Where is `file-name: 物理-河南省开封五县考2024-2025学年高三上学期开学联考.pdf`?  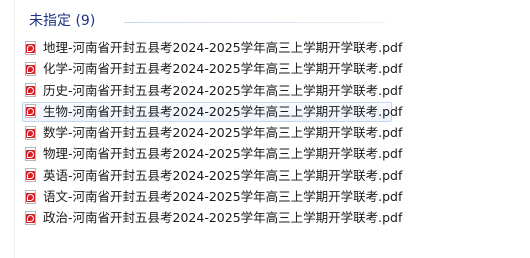 file-name: 物理-河南省开封五县考2024-2025学年高三上学期开学联考.pdf is located at coordinates (223, 154).